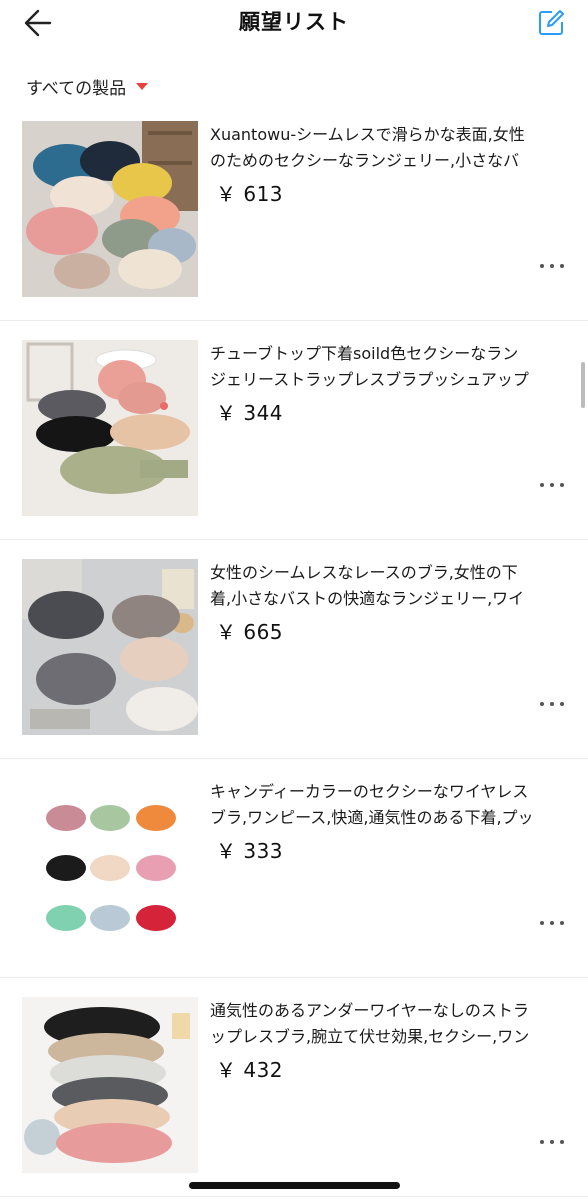  I want to click on product-price: ￥ 333, so click(250, 851).